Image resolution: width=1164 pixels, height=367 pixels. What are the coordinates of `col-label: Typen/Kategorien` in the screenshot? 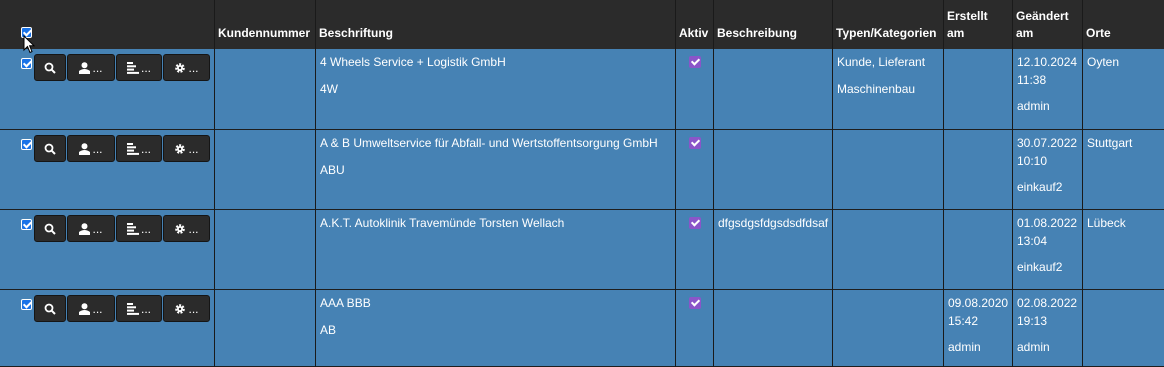 It's located at (886, 33).